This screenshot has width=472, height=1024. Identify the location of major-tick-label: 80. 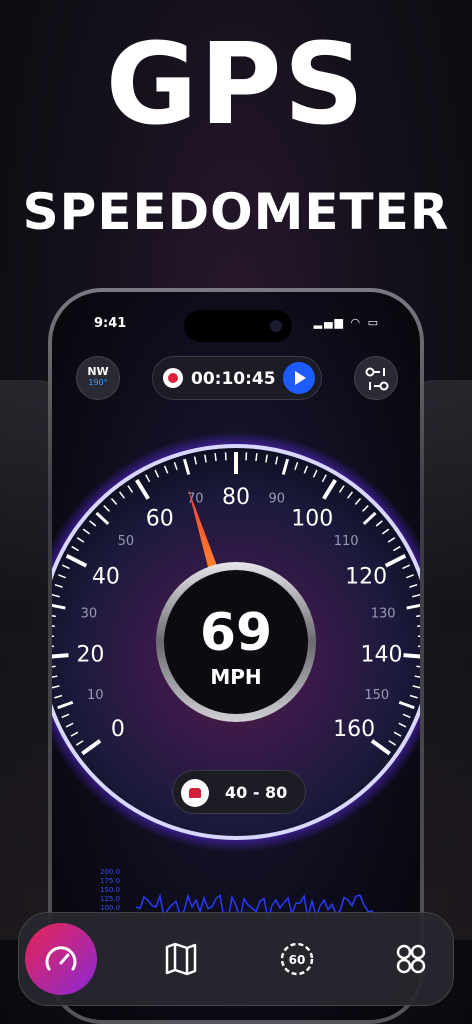
(236, 497).